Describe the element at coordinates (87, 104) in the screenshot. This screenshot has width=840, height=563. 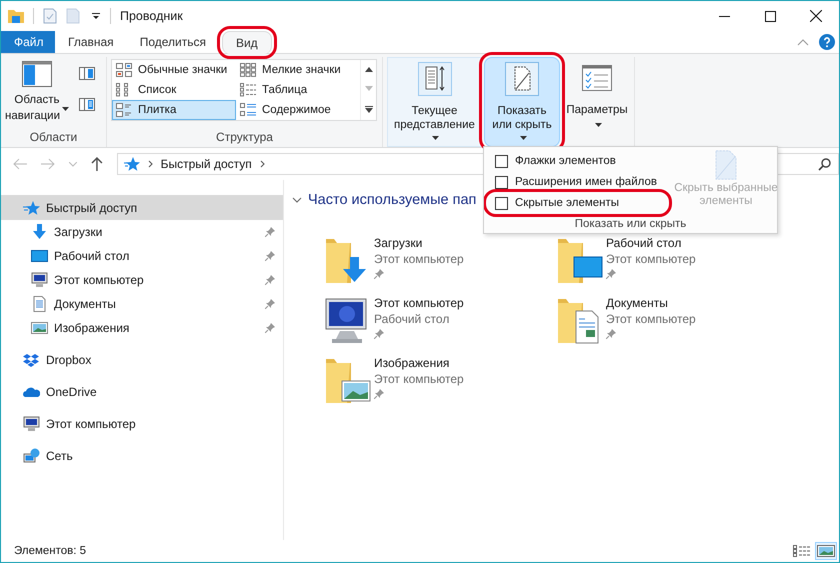
I see `details-pane-icon` at that location.